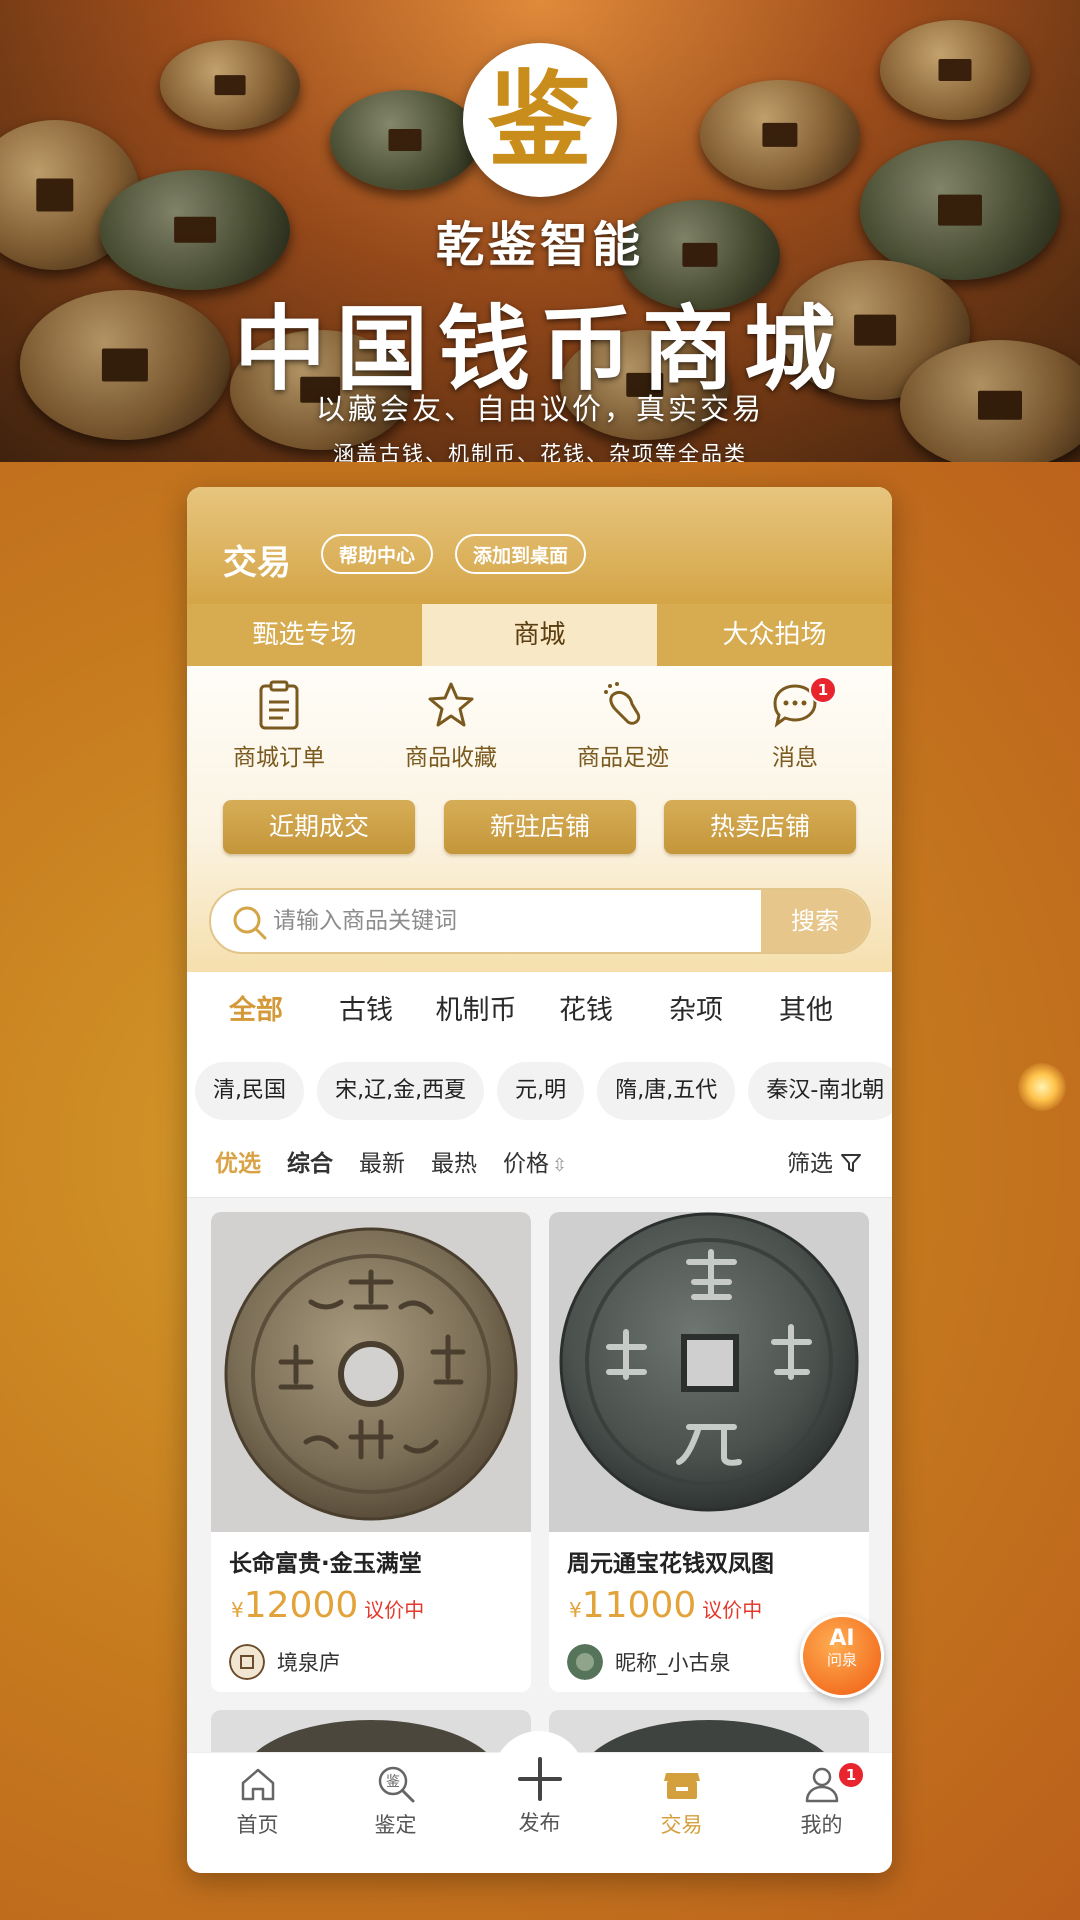 The image size is (1080, 1920). Describe the element at coordinates (539, 409) in the screenshot. I see `hero-slogan: 以藏会友、自由议价，真实交易` at that location.